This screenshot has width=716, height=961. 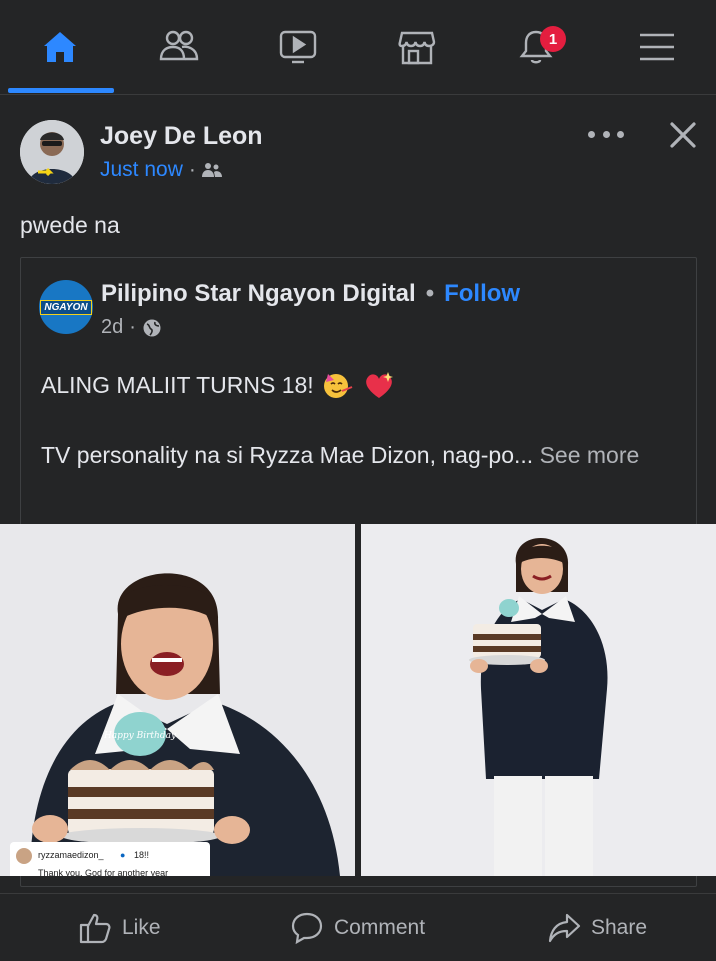 I want to click on video-icon, so click(x=297, y=47).